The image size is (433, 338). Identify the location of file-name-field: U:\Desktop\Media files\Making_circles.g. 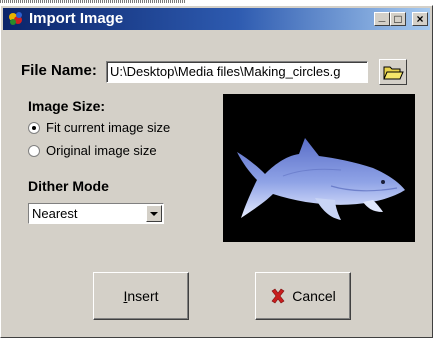
(237, 72).